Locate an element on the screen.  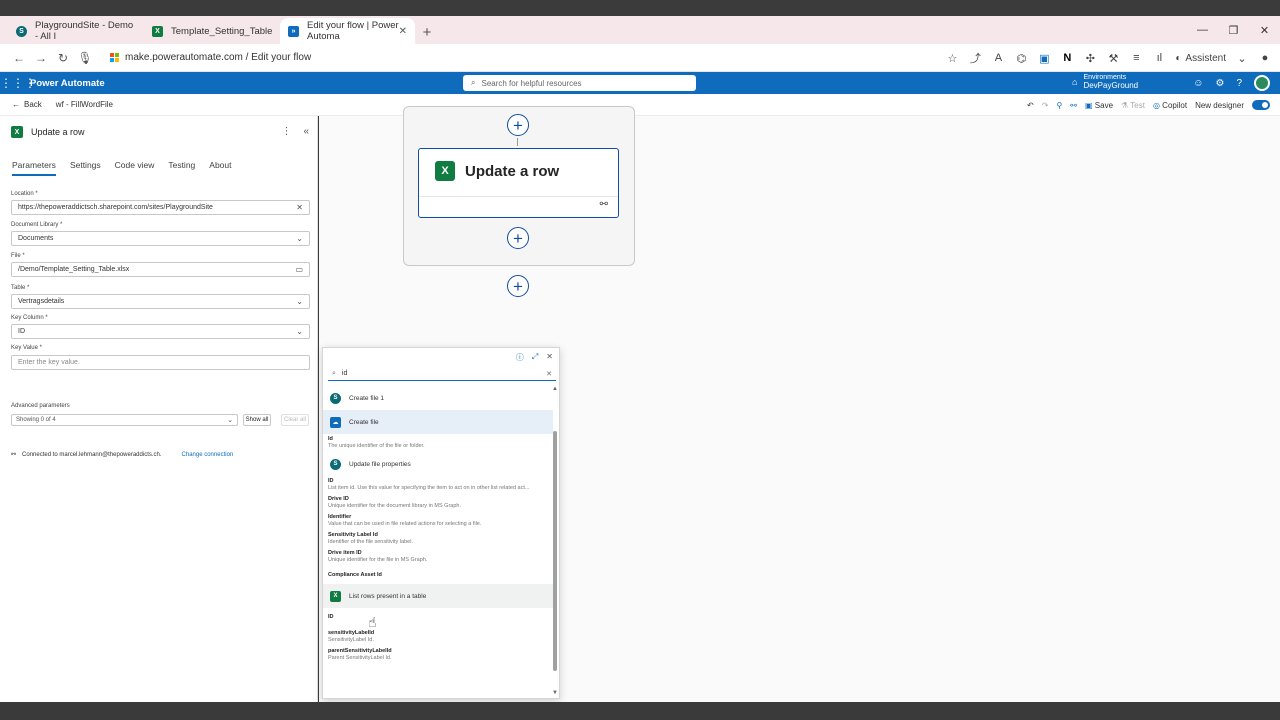
library-label: Document Library * is located at coordinates (37, 225).